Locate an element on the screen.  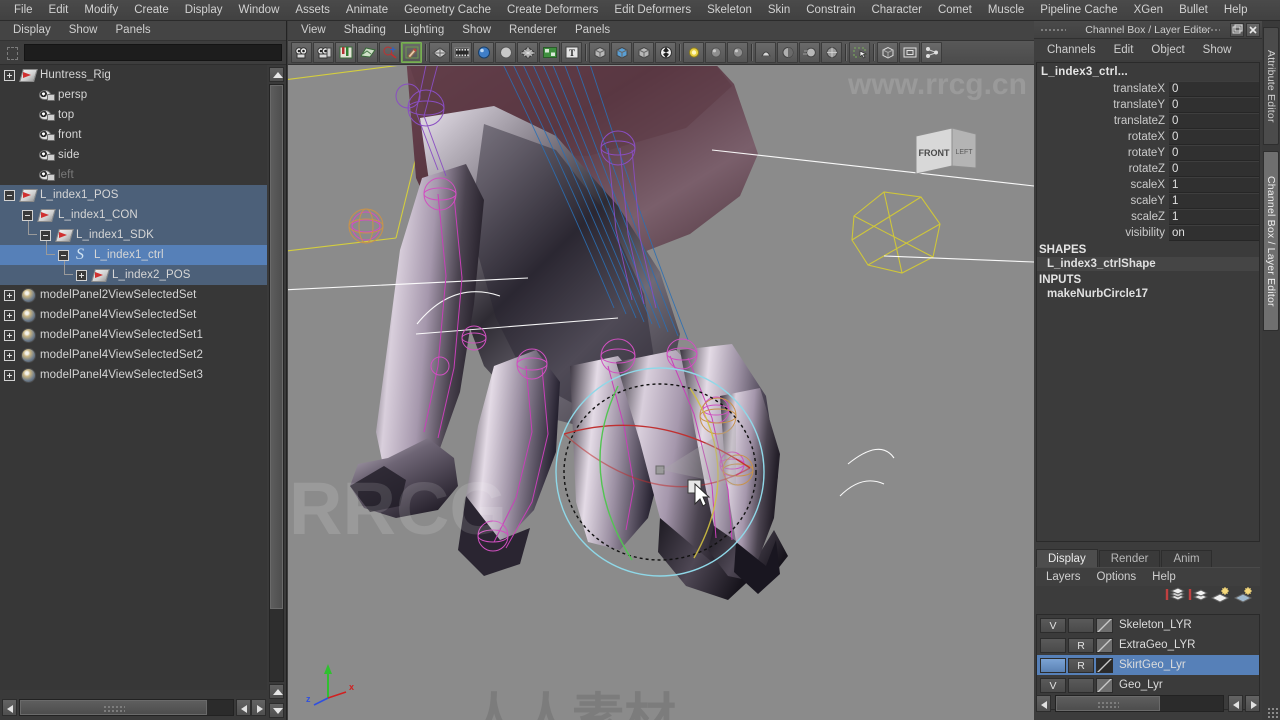
scroll-down-button is located at coordinates (276, 710).